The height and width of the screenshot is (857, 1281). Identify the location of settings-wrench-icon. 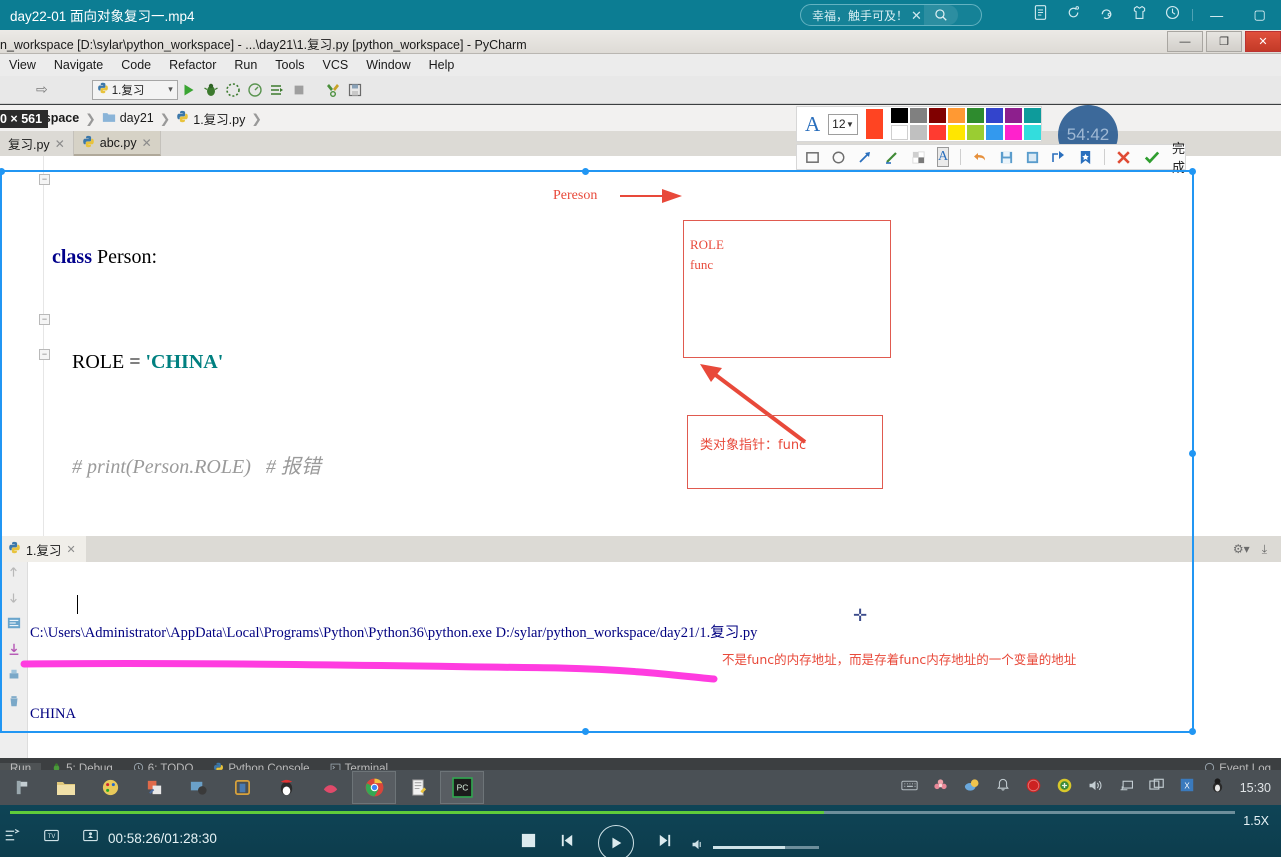
(333, 90).